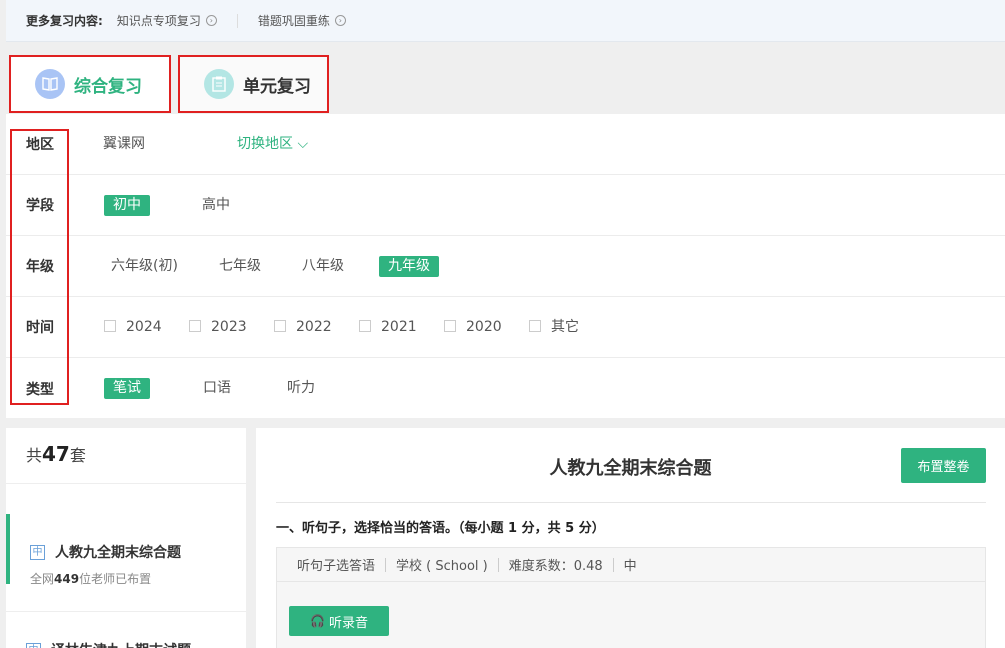 This screenshot has height=648, width=1005. What do you see at coordinates (317, 621) in the screenshot?
I see `headphones-icon: 🎧` at bounding box center [317, 621].